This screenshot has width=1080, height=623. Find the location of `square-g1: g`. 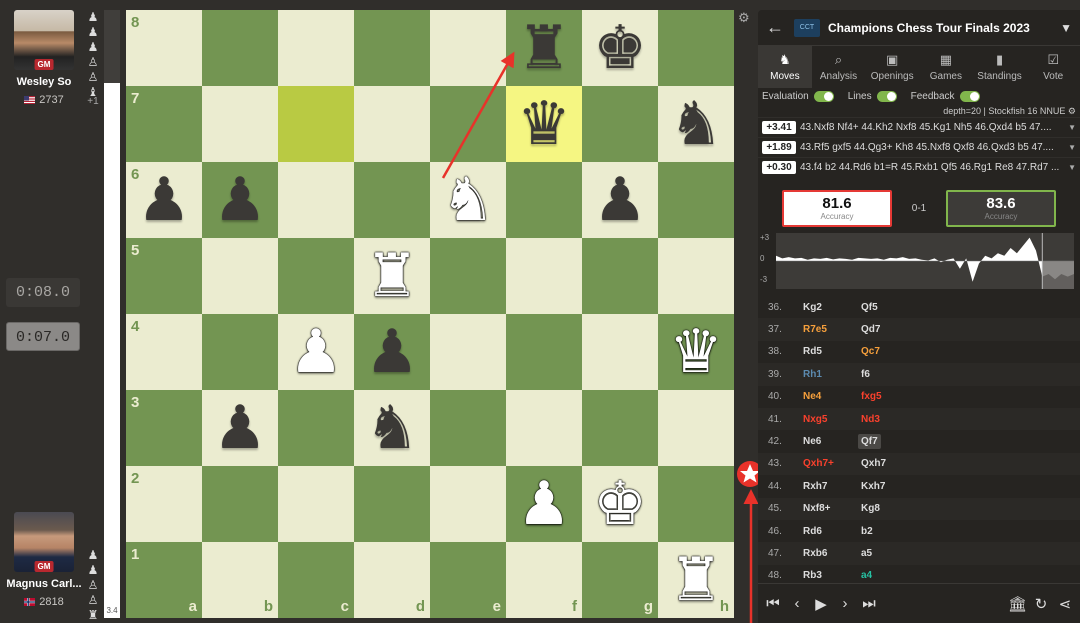

square-g1: g is located at coordinates (620, 580).